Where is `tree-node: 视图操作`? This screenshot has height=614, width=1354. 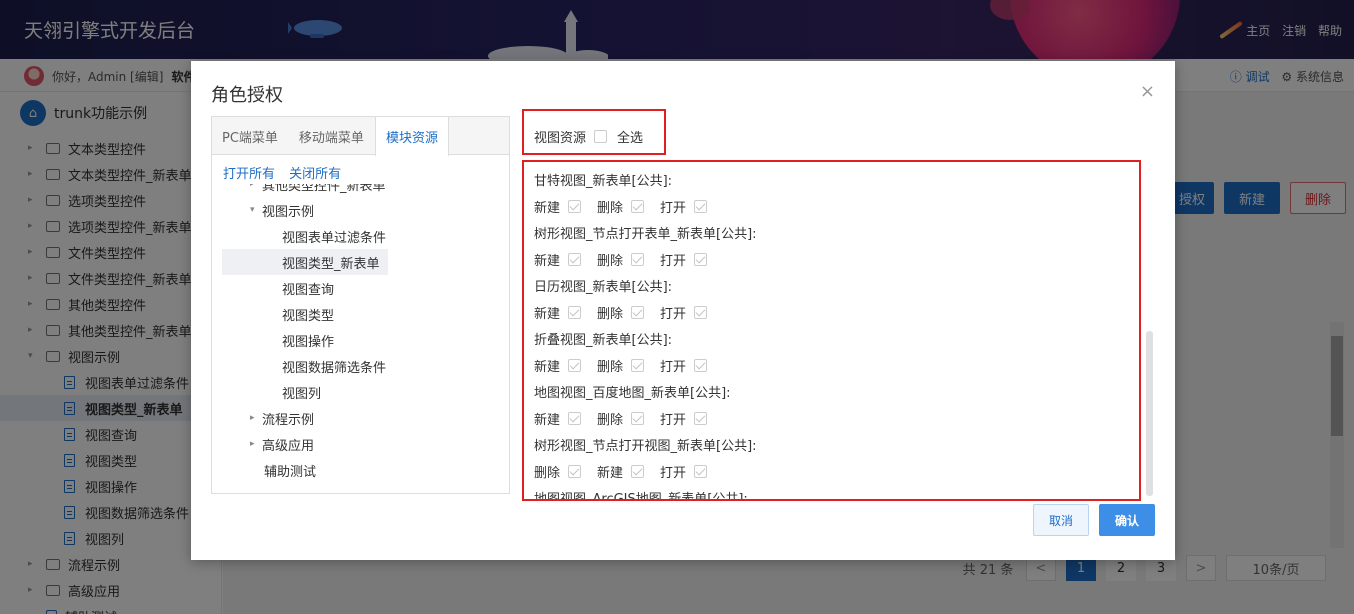
tree-node: 视图操作 is located at coordinates (308, 340).